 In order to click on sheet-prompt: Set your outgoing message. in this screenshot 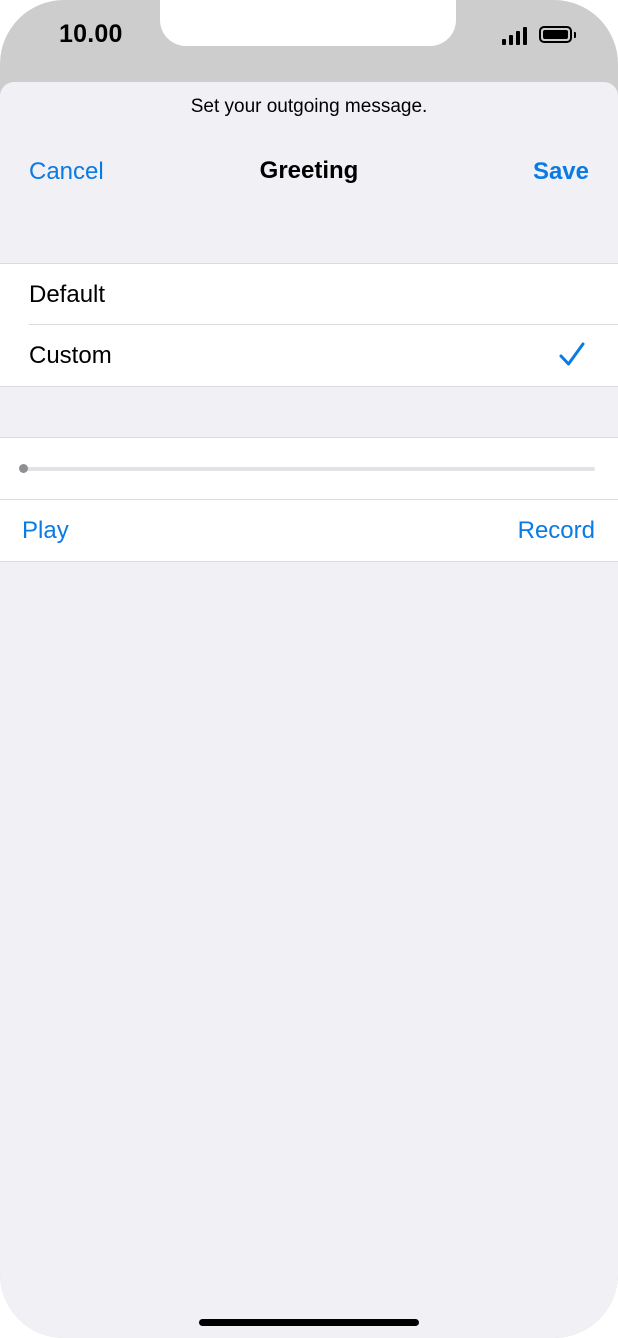, I will do `click(309, 106)`.